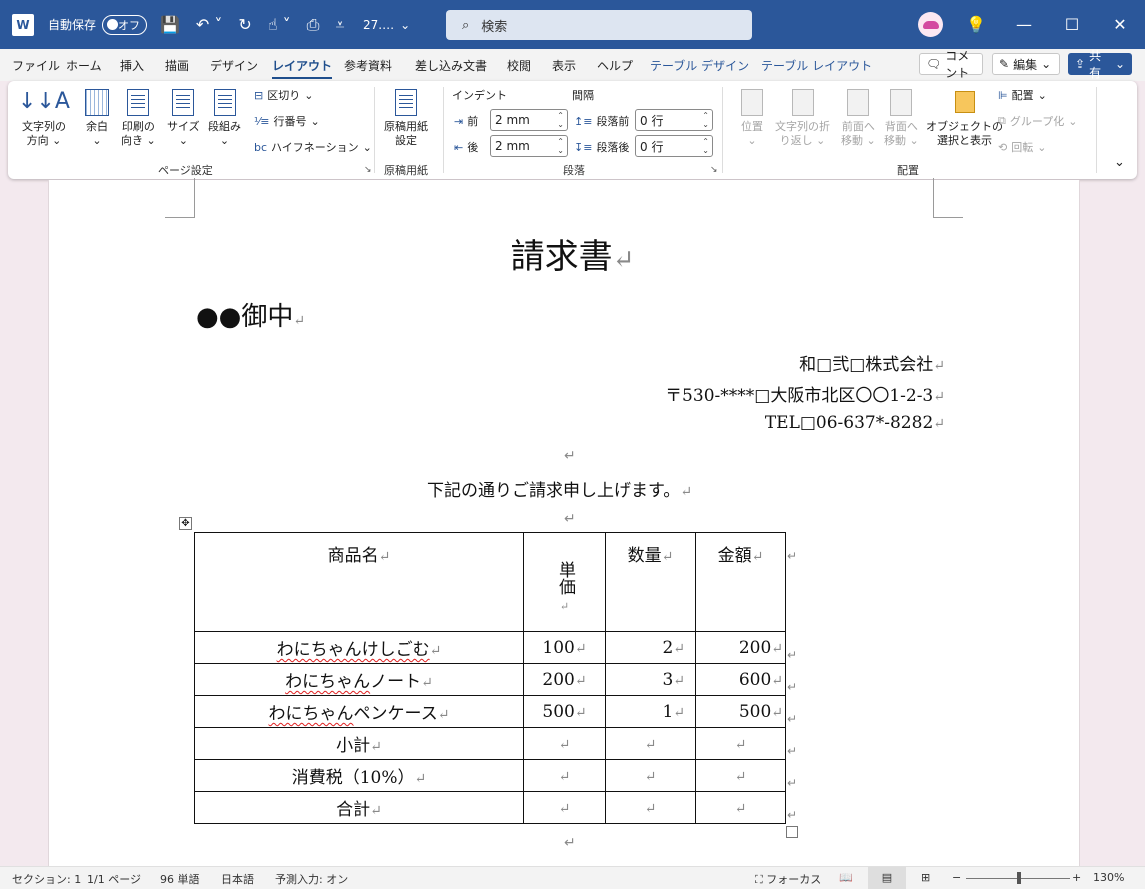 Image resolution: width=1145 pixels, height=889 pixels. What do you see at coordinates (250, 314) in the screenshot?
I see `recipient-line: ●●御中↵` at bounding box center [250, 314].